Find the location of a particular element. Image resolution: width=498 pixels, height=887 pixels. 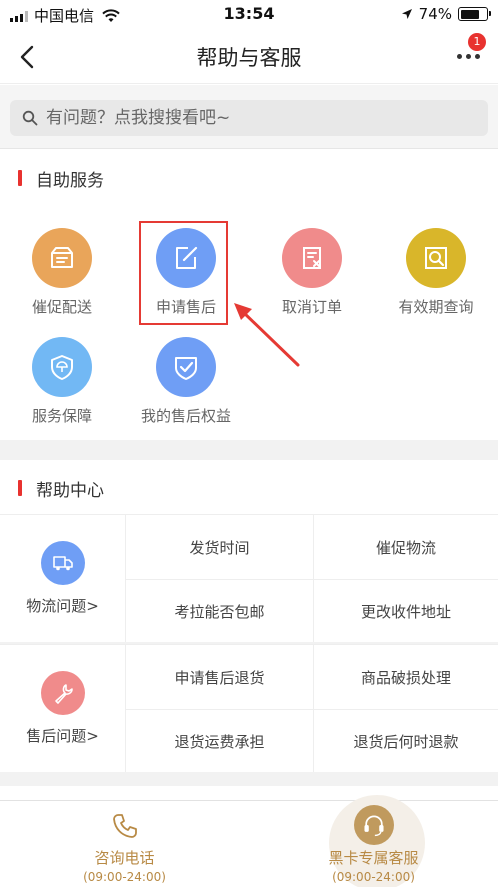

help-group-label: 售后问题> is located at coordinates (62, 736).